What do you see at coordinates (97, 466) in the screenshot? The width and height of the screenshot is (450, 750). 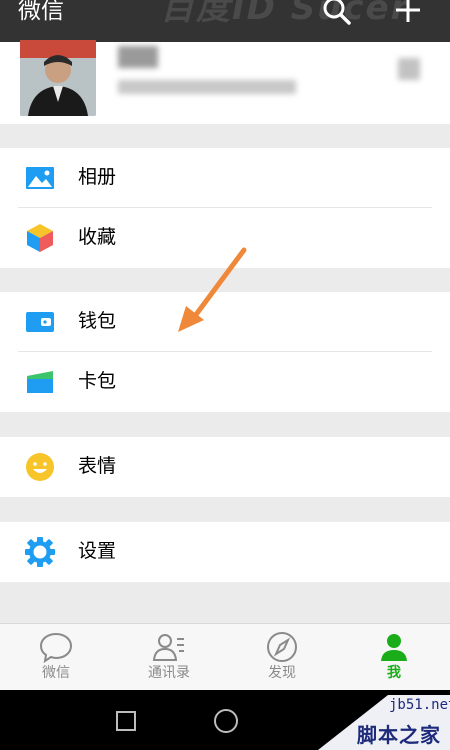 I see `menu-label-stickers: 表情` at bounding box center [97, 466].